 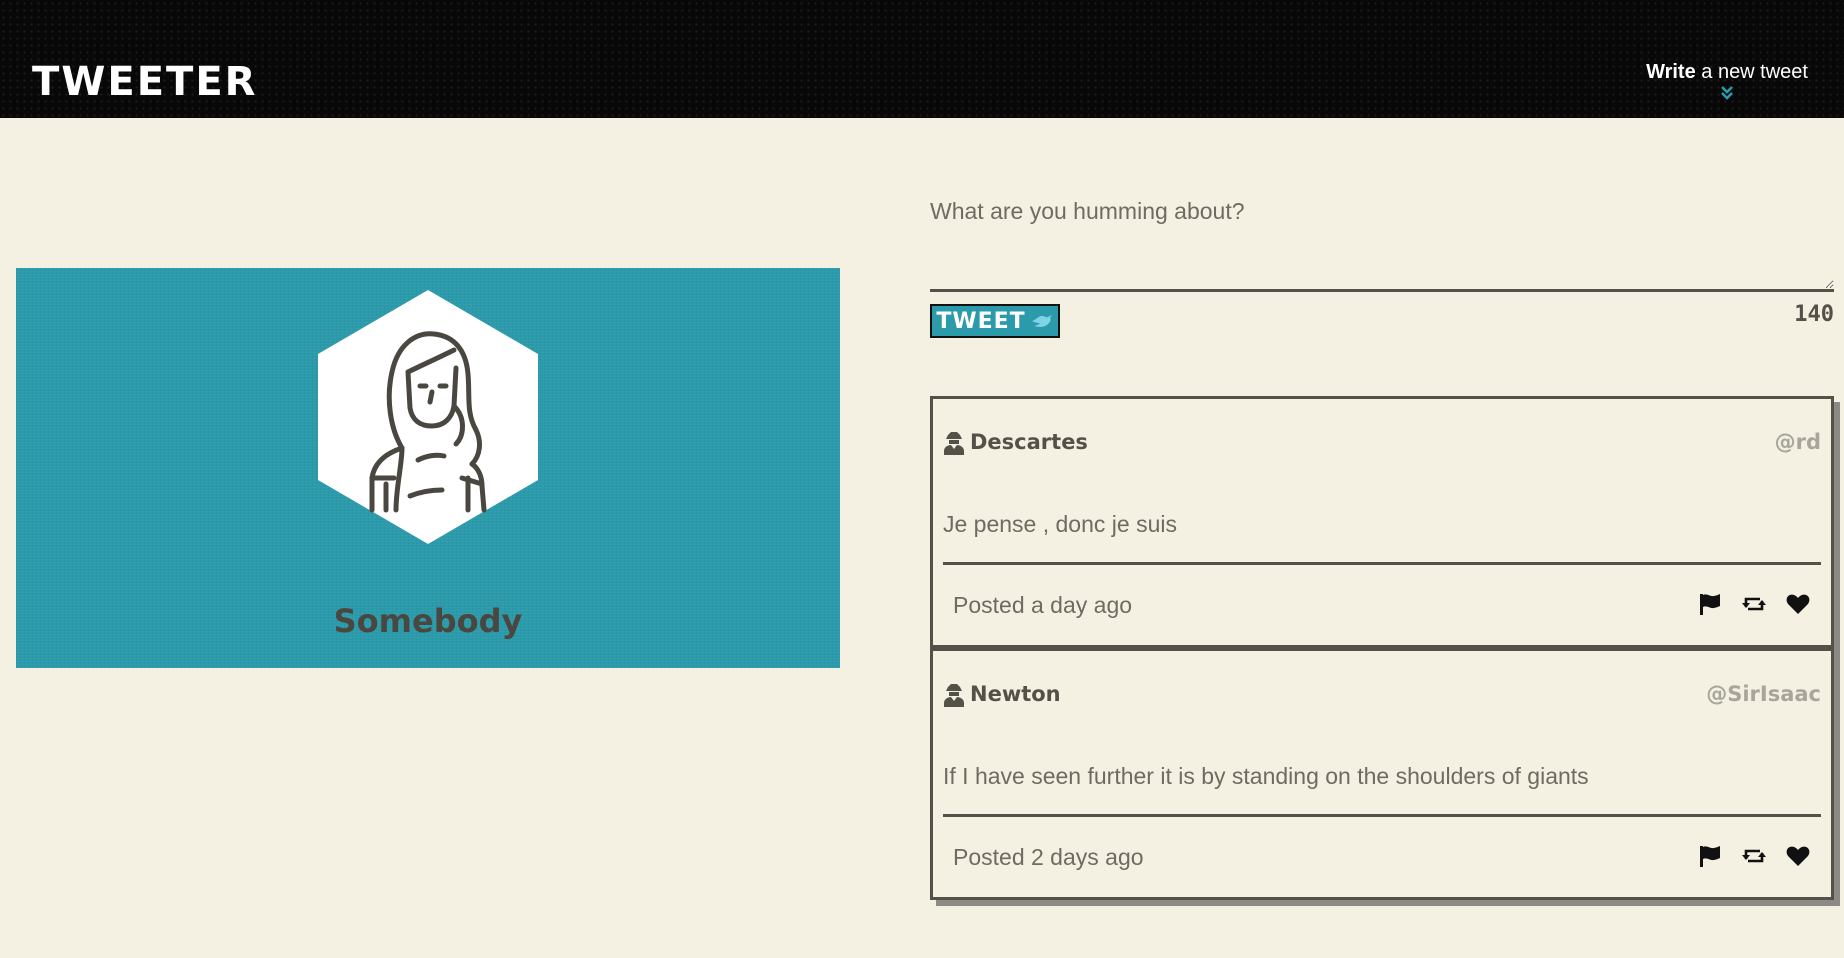 I want to click on bird-icon, so click(x=1041, y=321).